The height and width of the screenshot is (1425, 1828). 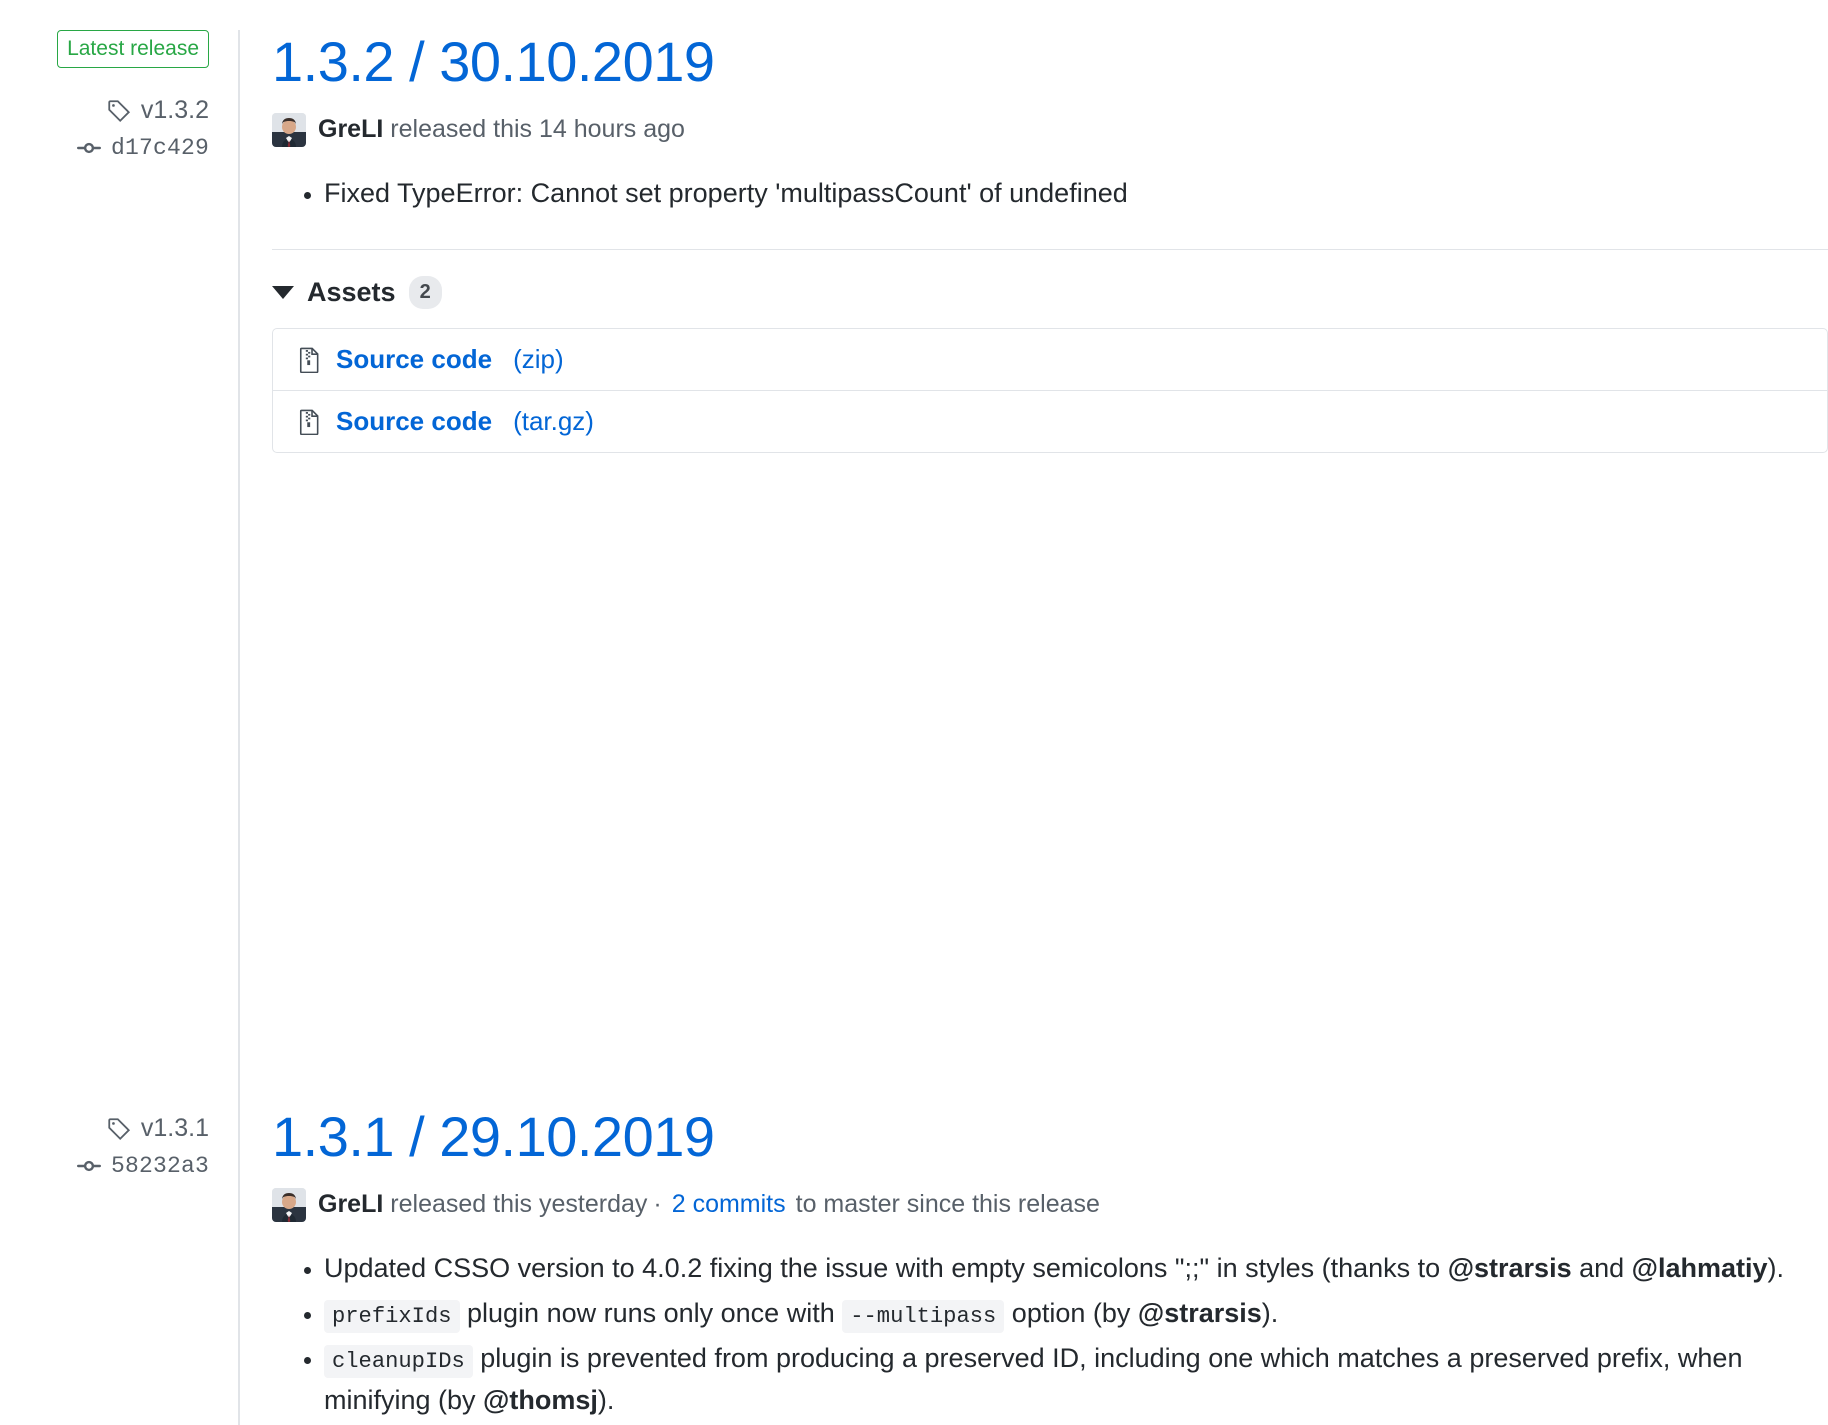 I want to click on release-title: 1.3.1 / 29.10.2019, so click(x=1050, y=1137).